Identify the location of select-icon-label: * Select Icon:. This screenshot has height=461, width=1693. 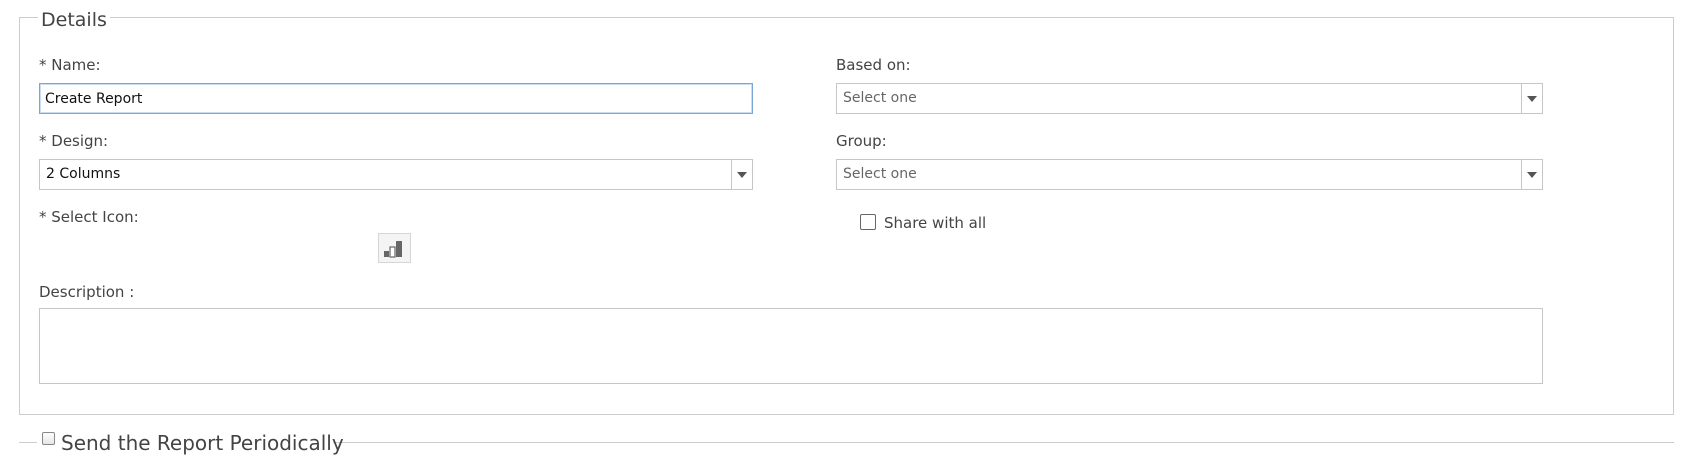
(89, 217).